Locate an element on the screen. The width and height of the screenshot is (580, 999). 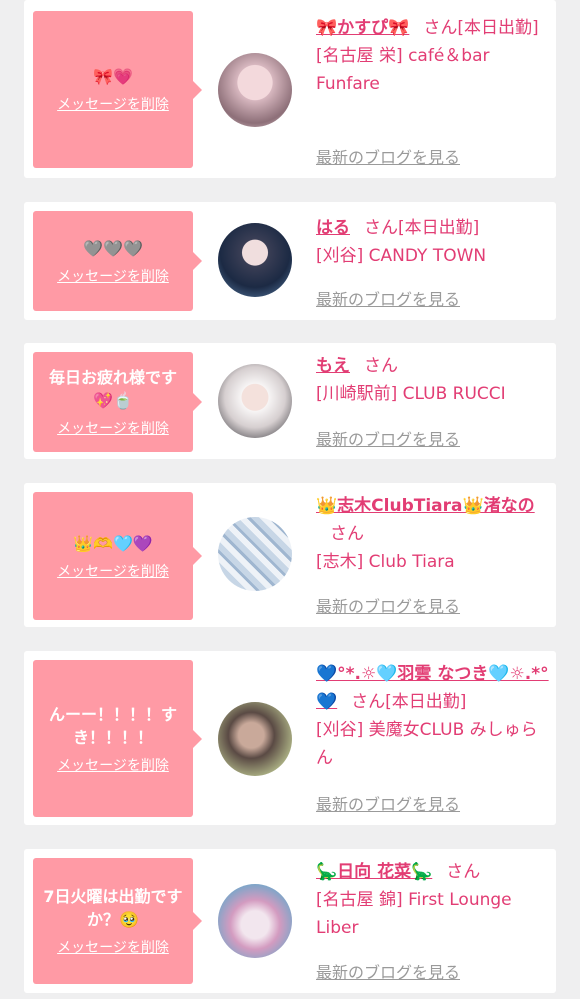
cast-info: もえ さん [川崎駅前] CLUB RUCCI is located at coordinates (434, 380).